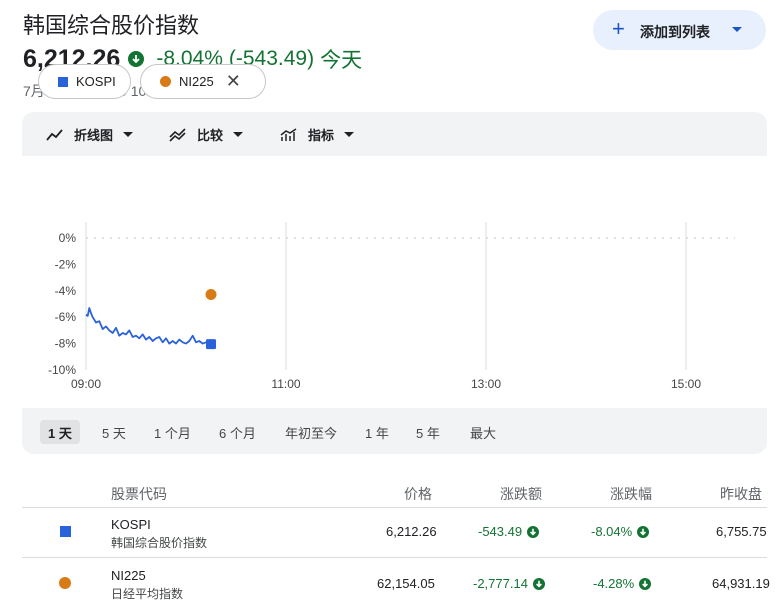  I want to click on indicators-icon, so click(288, 134).